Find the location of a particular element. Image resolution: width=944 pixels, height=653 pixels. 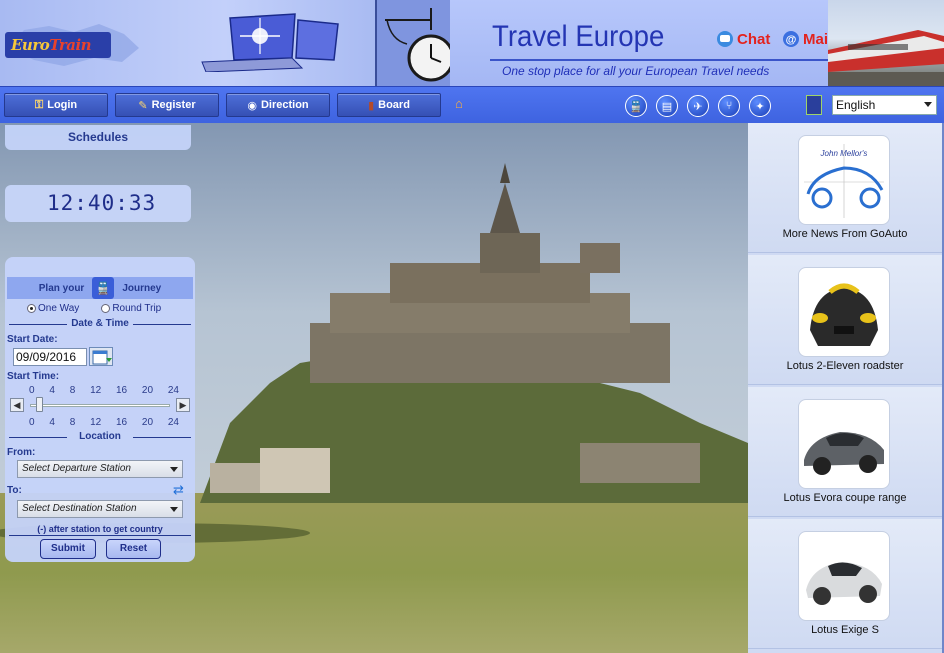

lotus-evora-image is located at coordinates (844, 444).